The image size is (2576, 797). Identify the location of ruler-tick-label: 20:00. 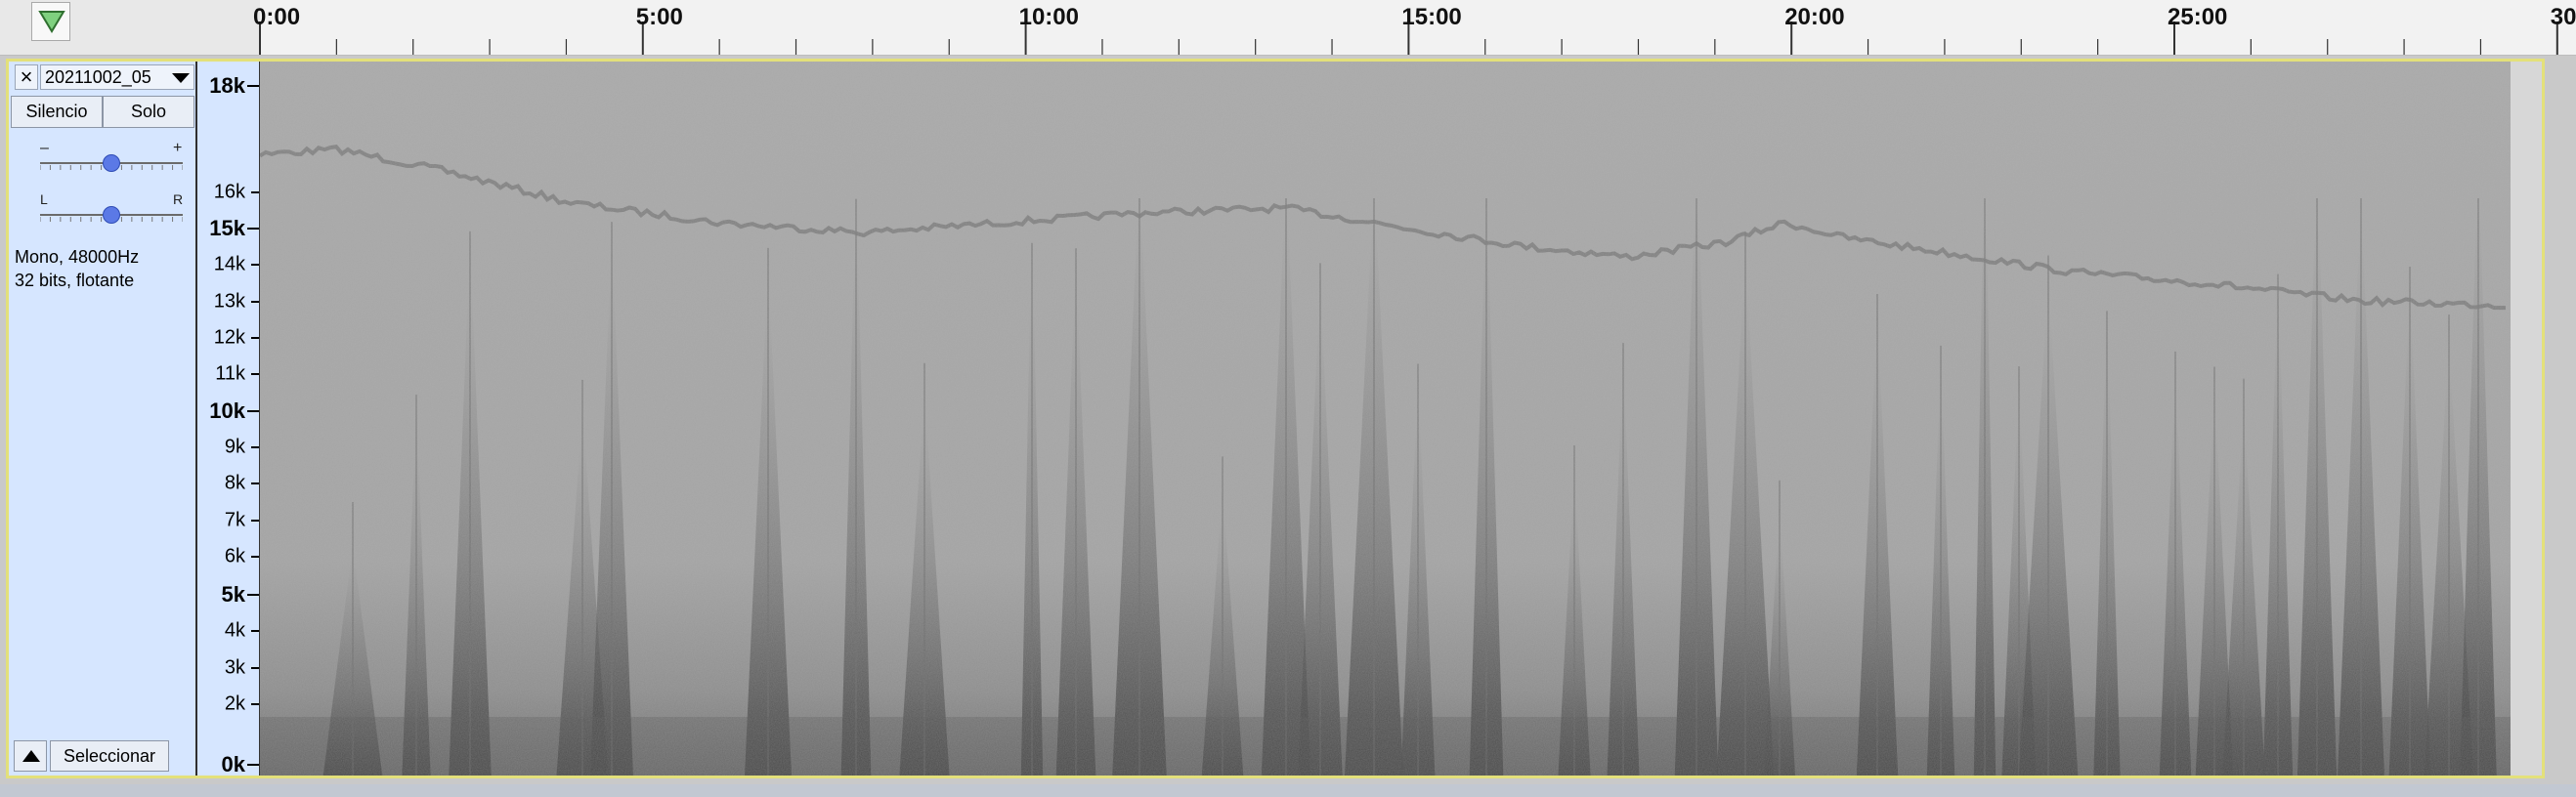
(1814, 17).